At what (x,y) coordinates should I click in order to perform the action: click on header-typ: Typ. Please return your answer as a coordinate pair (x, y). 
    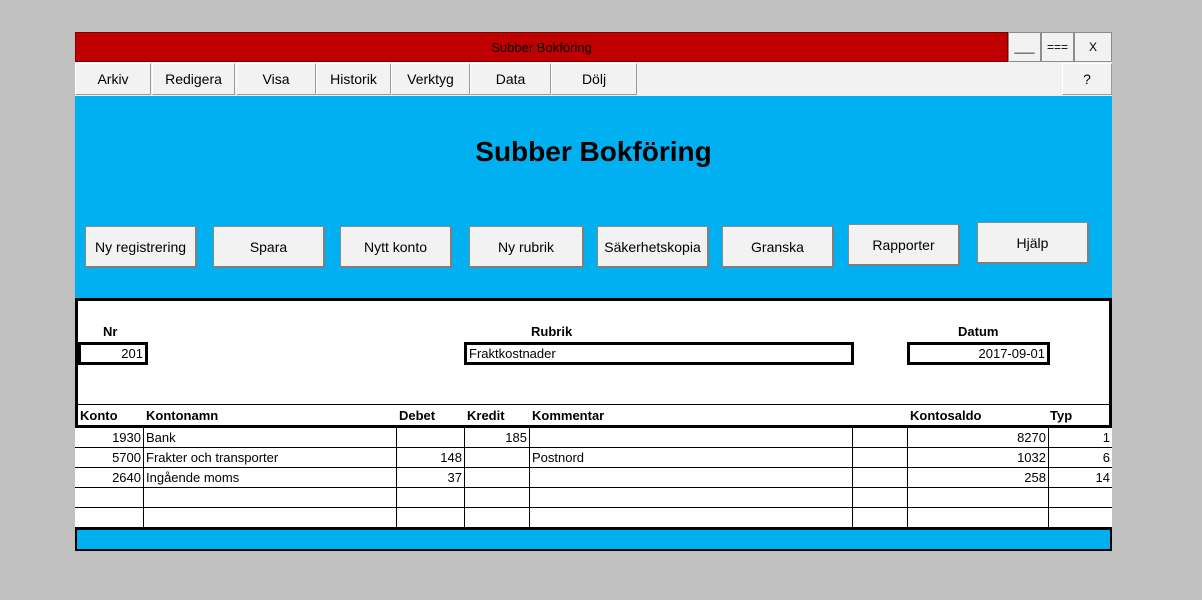
    Looking at the image, I should click on (1061, 415).